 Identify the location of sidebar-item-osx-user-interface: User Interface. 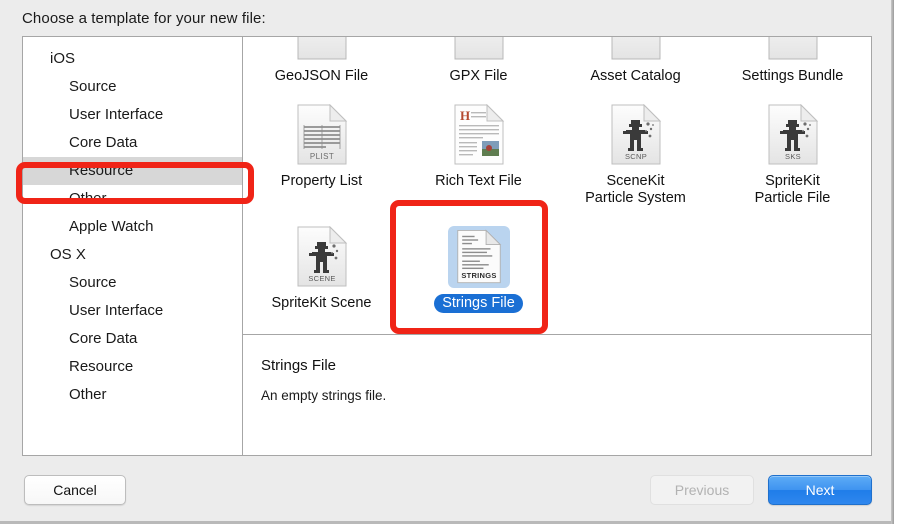
(132, 311).